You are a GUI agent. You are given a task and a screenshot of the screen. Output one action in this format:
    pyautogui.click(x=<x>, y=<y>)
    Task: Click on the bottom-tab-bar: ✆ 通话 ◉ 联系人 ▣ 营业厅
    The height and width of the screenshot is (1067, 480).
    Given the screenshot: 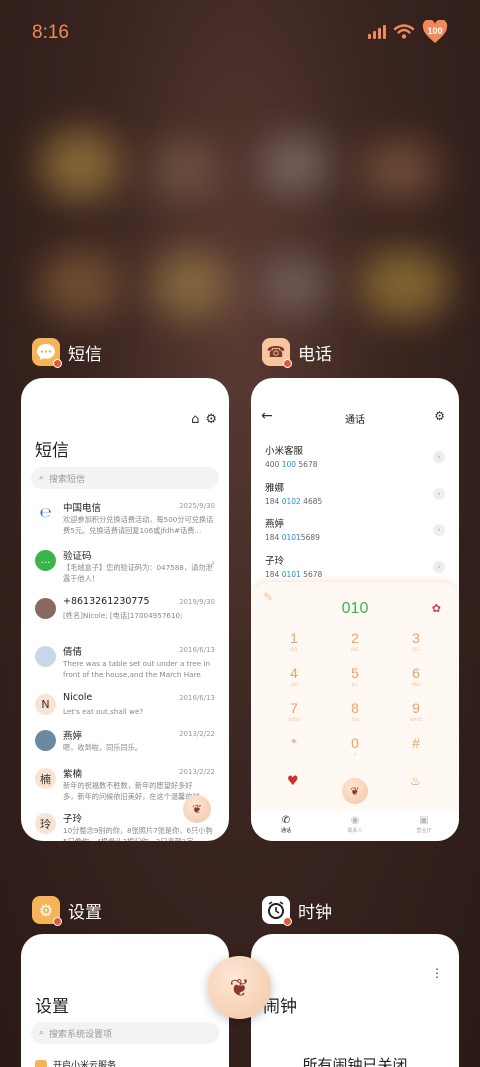 What is the action you would take?
    pyautogui.click(x=355, y=826)
    